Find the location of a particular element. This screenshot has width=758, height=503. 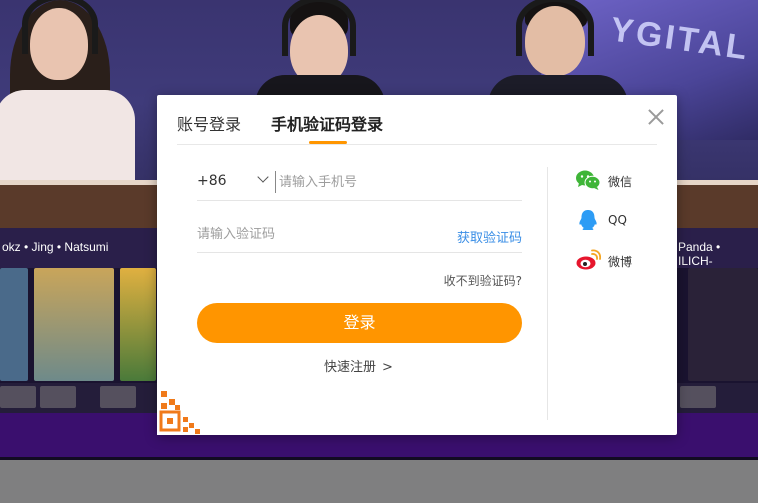

register-label: 快速注册 is located at coordinates (350, 367).